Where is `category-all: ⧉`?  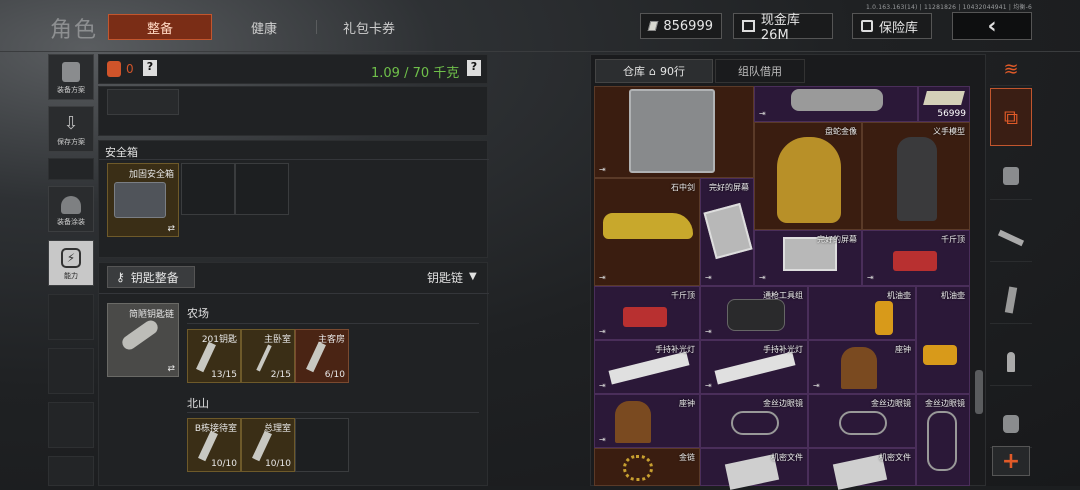
category-all: ⧉ is located at coordinates (1011, 117).